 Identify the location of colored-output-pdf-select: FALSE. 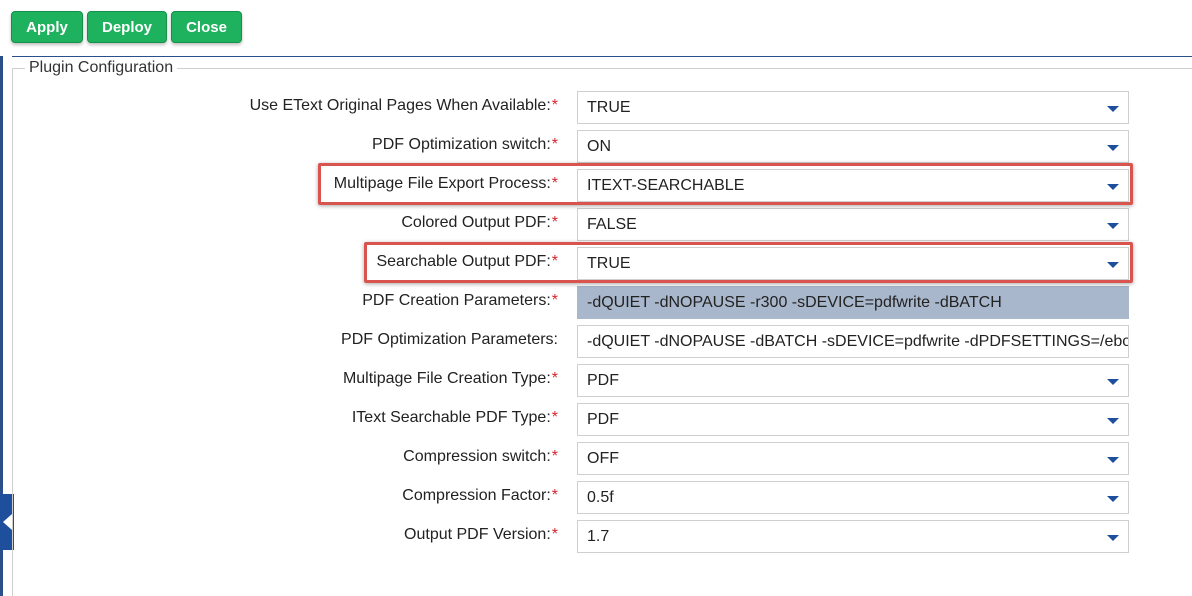
(853, 224).